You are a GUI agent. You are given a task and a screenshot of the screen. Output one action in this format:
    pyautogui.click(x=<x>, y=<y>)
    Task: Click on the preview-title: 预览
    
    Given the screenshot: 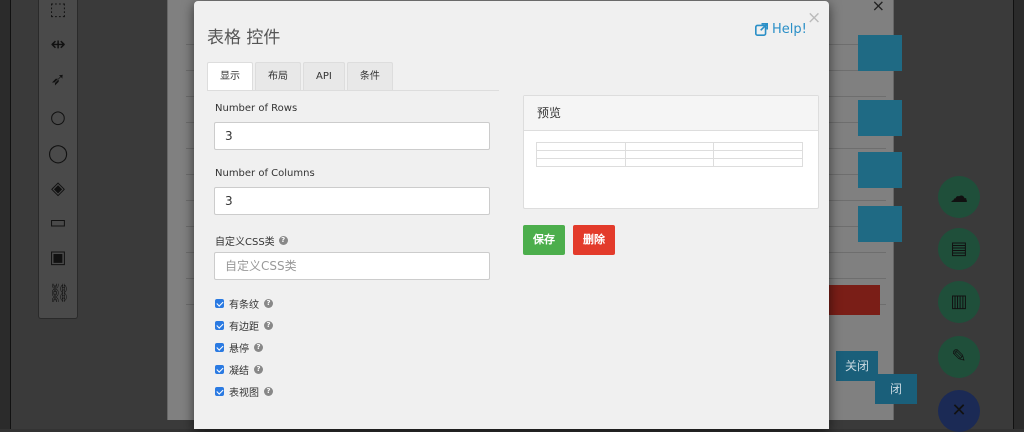 What is the action you would take?
    pyautogui.click(x=671, y=113)
    